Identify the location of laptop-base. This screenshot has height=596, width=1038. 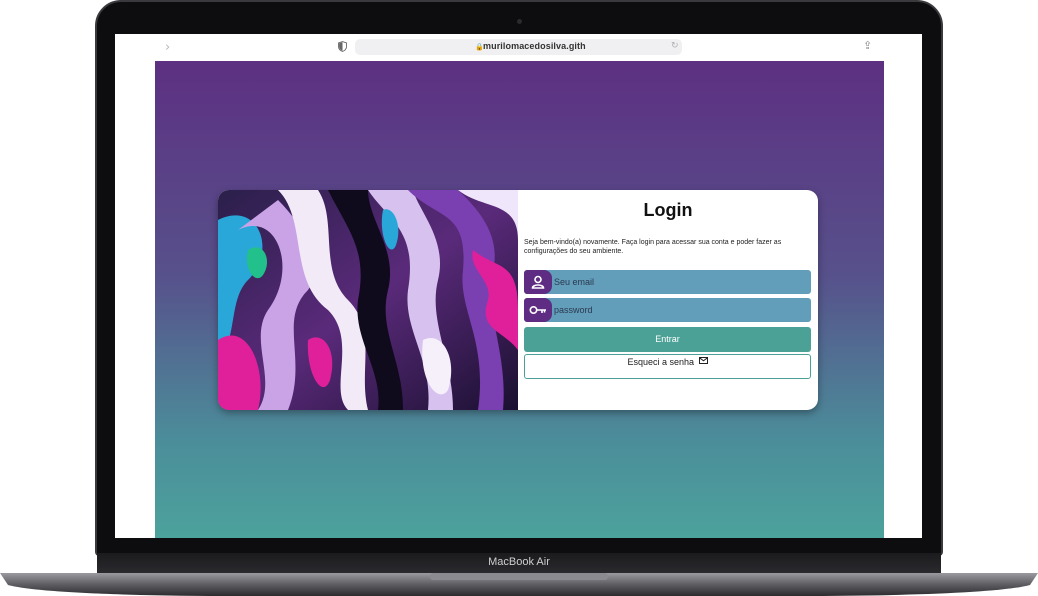
(519, 584).